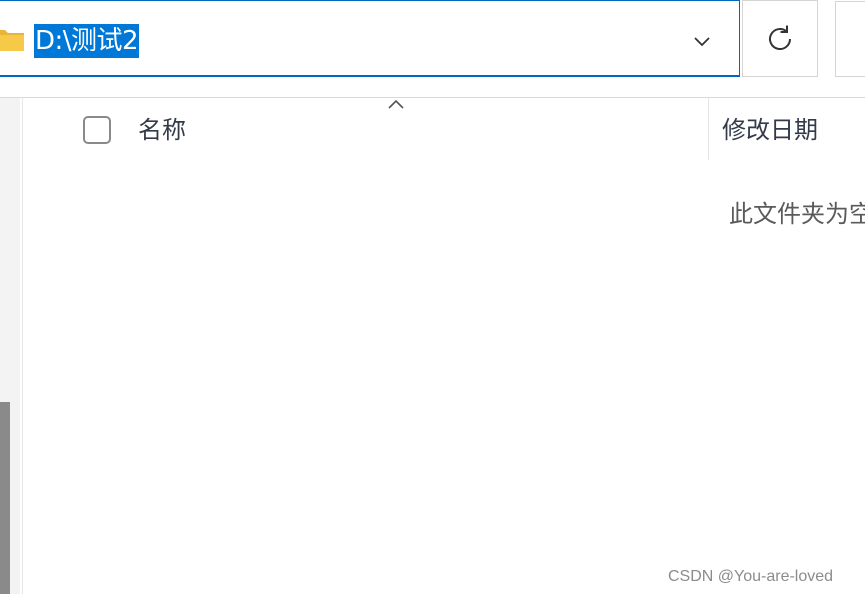  Describe the element at coordinates (702, 41) in the screenshot. I see `chevron-down-icon` at that location.